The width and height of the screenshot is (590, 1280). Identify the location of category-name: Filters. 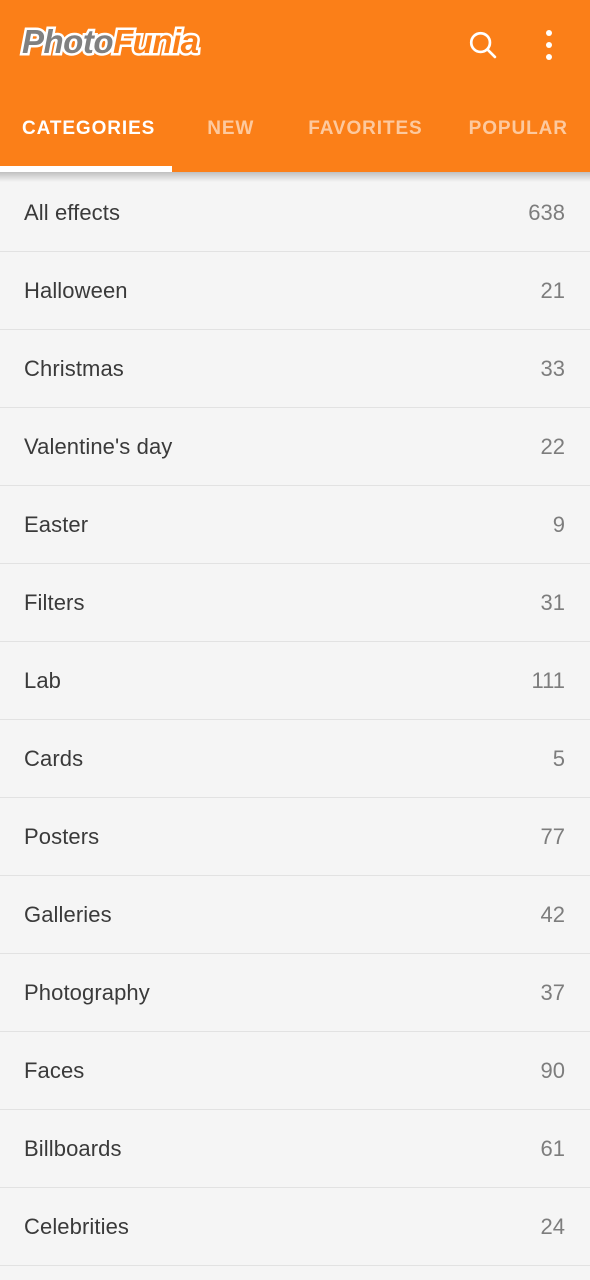
(54, 602).